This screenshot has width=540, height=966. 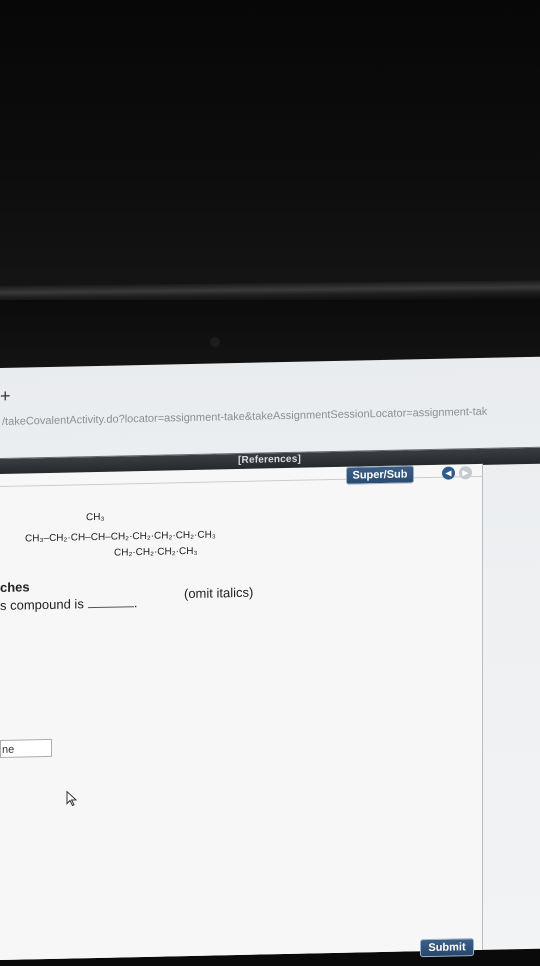 What do you see at coordinates (26, 748) in the screenshot?
I see `answer-input: ne` at bounding box center [26, 748].